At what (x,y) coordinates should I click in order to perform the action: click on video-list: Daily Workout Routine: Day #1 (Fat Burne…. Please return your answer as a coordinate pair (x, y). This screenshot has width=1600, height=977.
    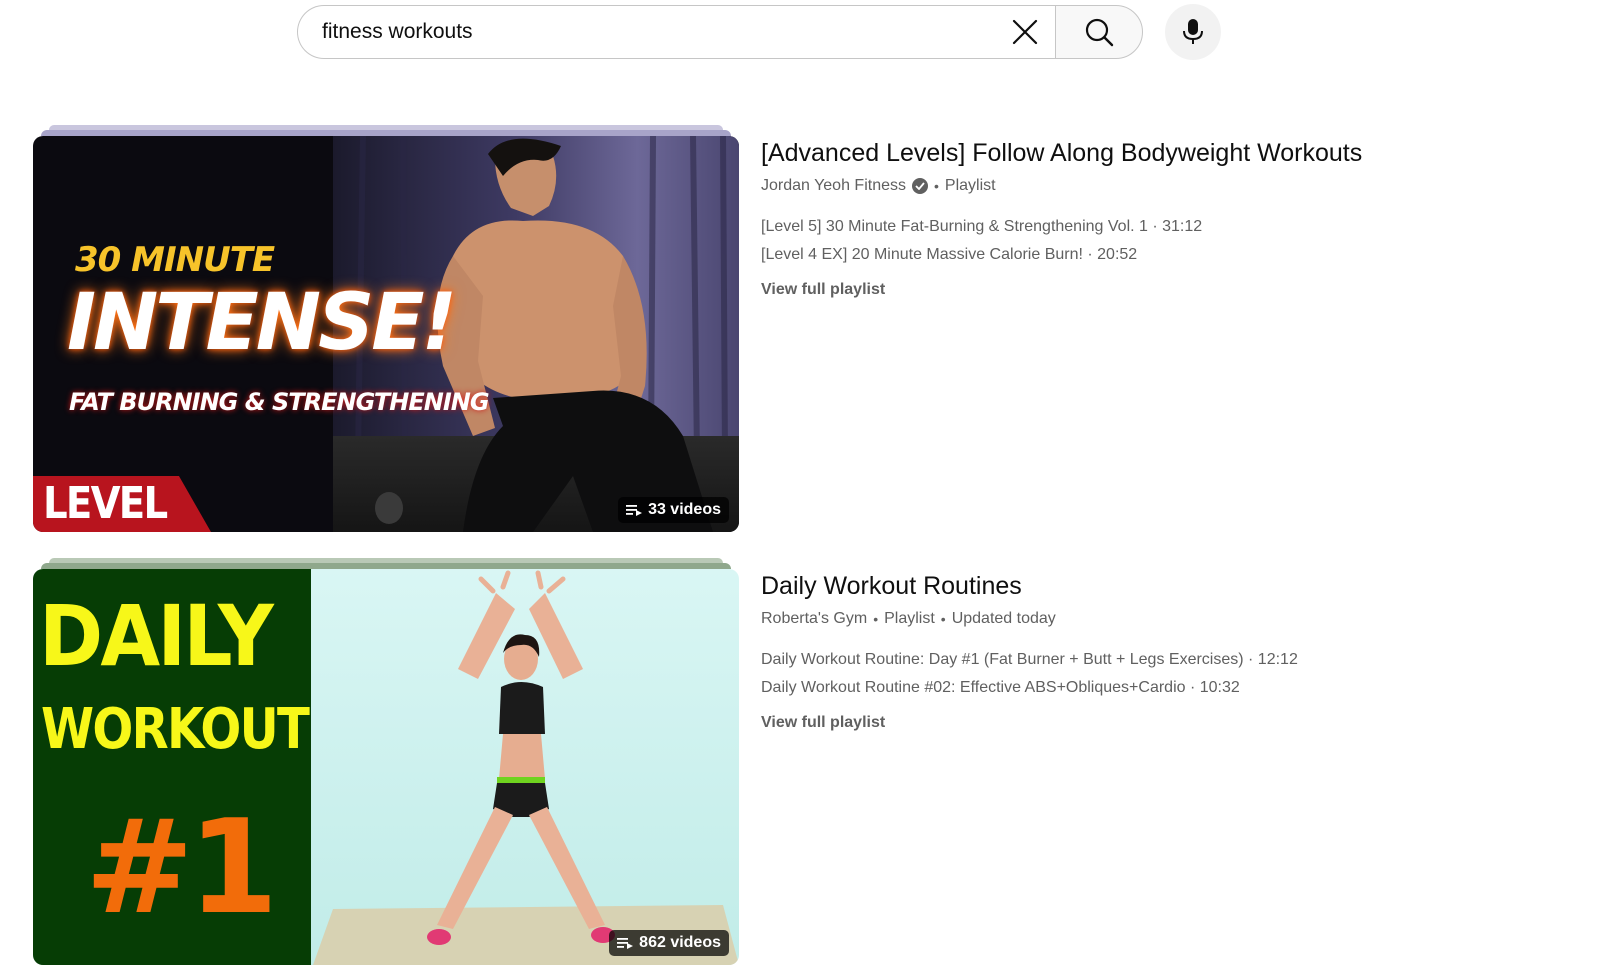
    Looking at the image, I should click on (1161, 674).